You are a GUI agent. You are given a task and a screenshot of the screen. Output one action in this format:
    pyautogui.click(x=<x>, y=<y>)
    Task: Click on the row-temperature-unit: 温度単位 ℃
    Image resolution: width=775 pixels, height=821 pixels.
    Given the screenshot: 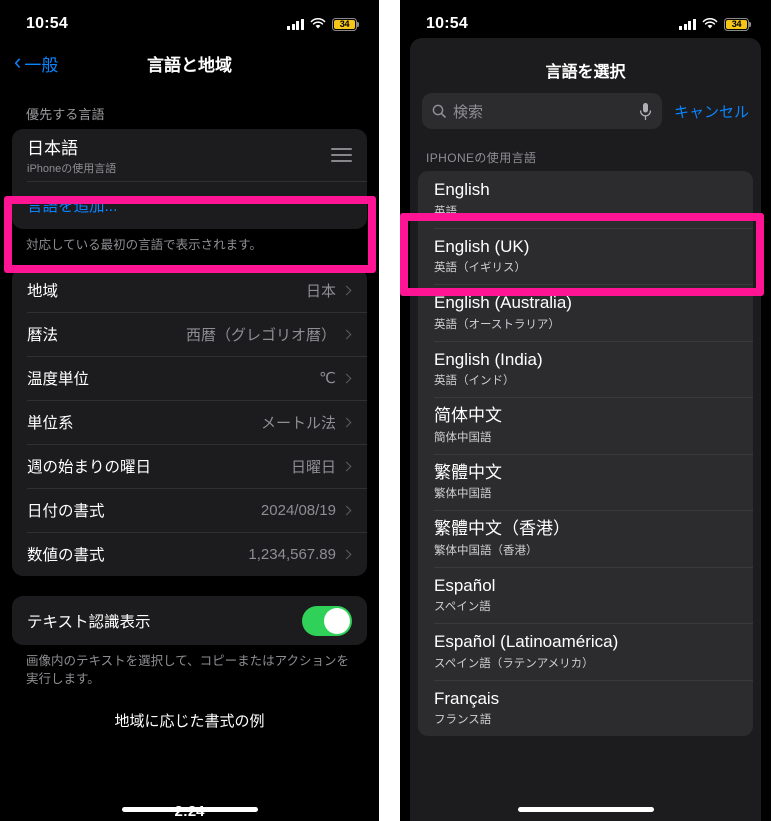 What is the action you would take?
    pyautogui.click(x=189, y=378)
    